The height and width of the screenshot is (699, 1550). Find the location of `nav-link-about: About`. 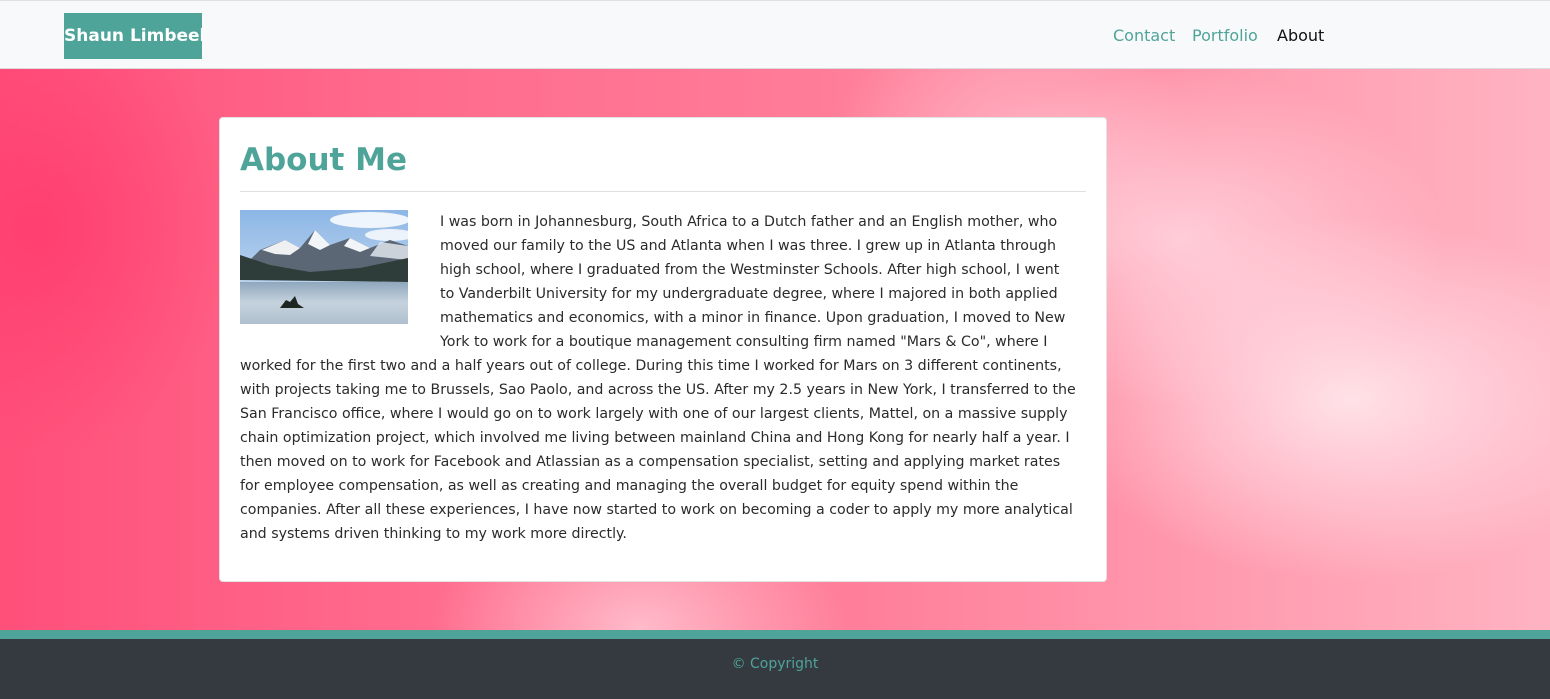

nav-link-about: About is located at coordinates (1302, 36).